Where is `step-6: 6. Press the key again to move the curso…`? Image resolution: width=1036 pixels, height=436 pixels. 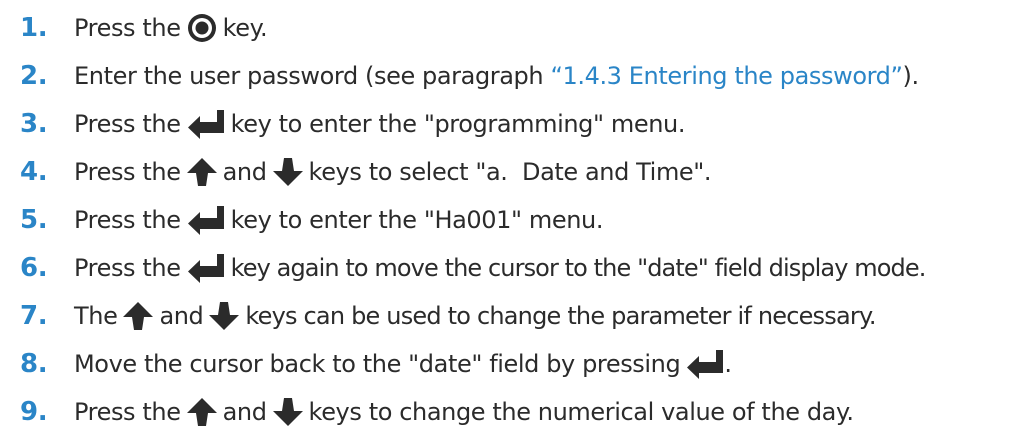 step-6: 6. Press the key again to move the curso… is located at coordinates (518, 268).